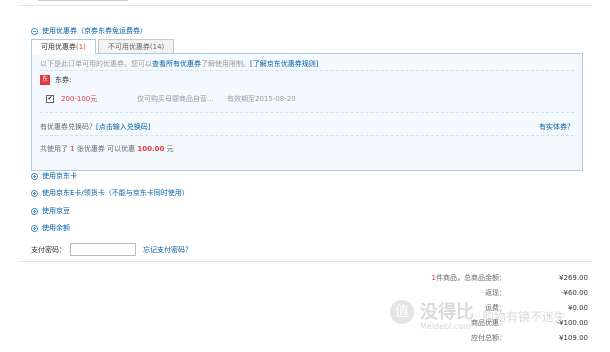 The width and height of the screenshot is (610, 352). I want to click on watermark: 值 没得比 购物有镜不迷失 Meidebi.com, so click(485, 318).